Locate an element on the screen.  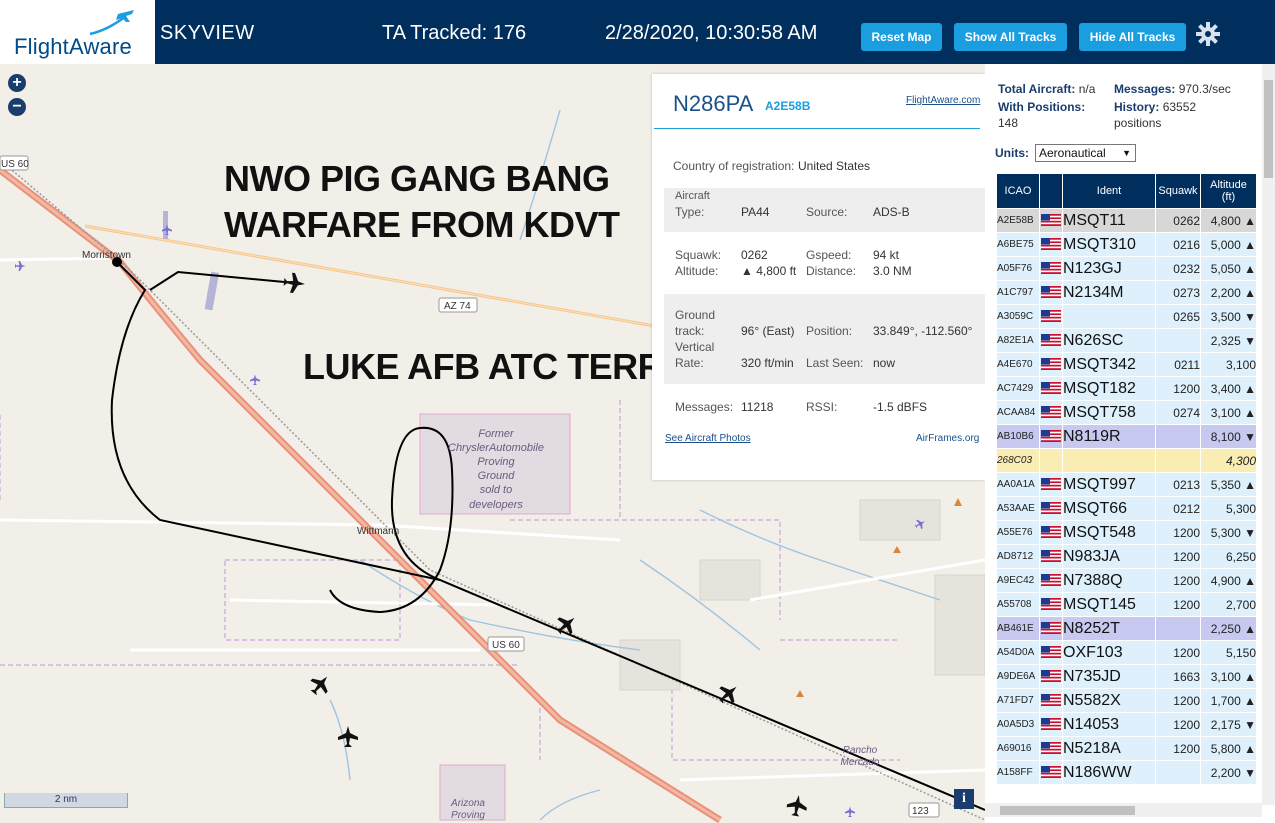
cell-altitude: 2,250 ▲ is located at coordinates (1228, 628).